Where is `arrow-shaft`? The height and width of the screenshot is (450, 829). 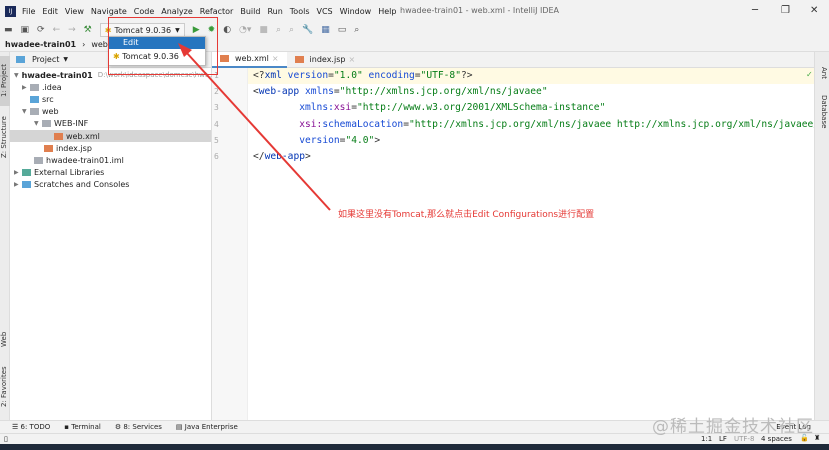 arrow-shaft is located at coordinates (258, 131).